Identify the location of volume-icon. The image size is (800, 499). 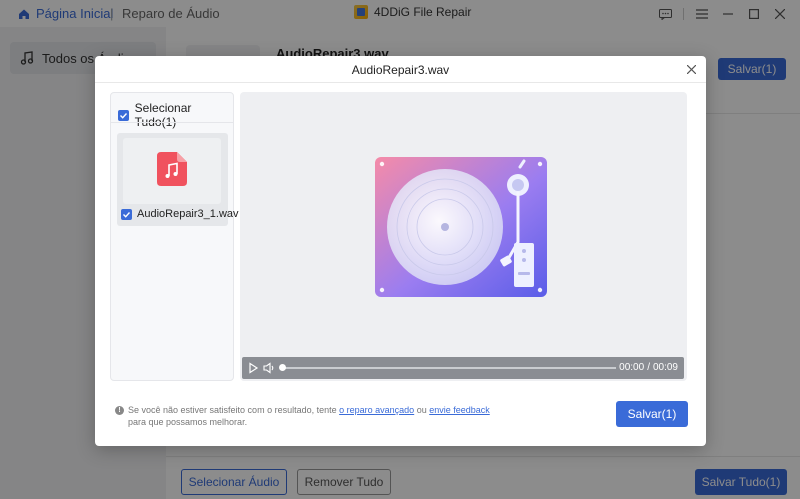
(269, 368).